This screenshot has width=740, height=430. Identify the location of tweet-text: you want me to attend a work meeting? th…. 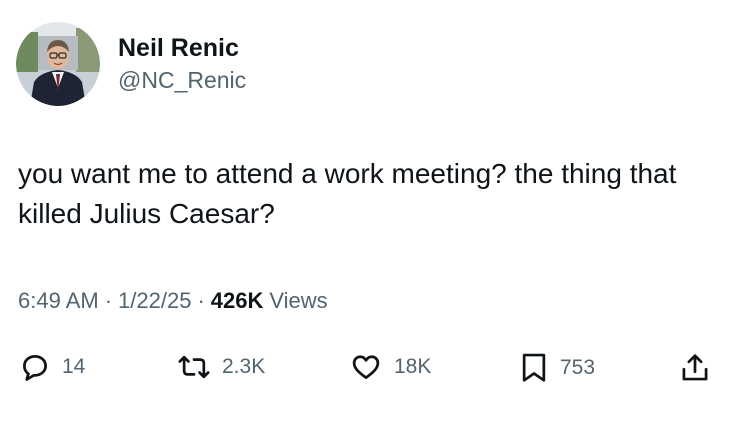
(347, 193).